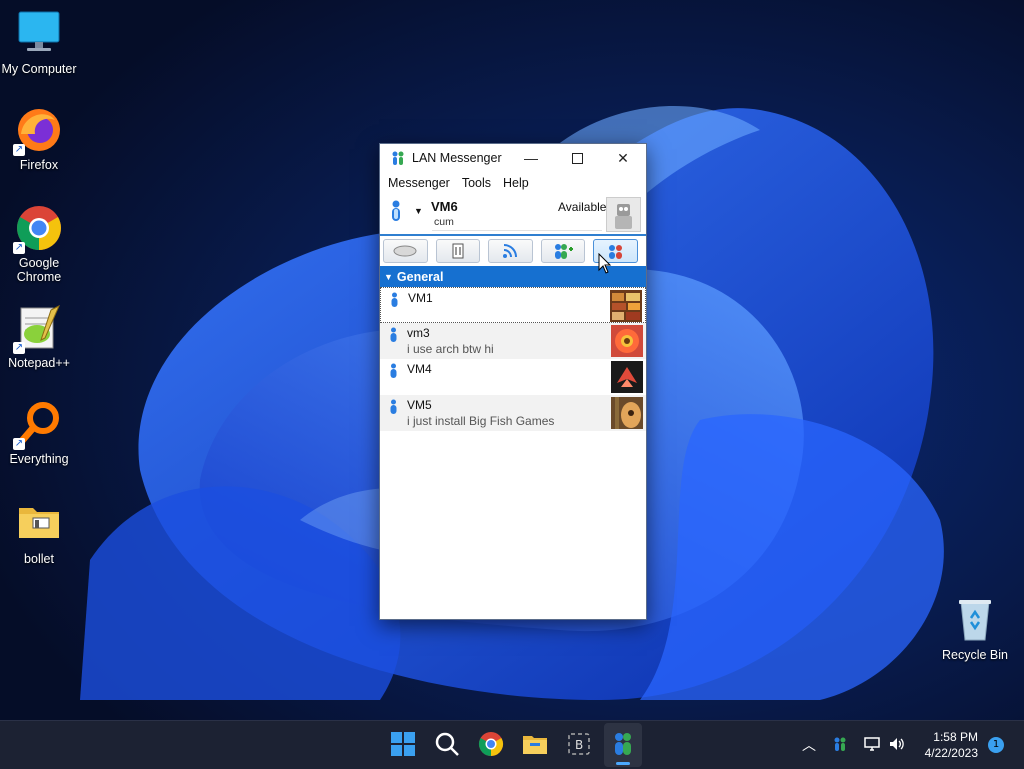  Describe the element at coordinates (420, 298) in the screenshot. I see `contact-name: VM1` at that location.